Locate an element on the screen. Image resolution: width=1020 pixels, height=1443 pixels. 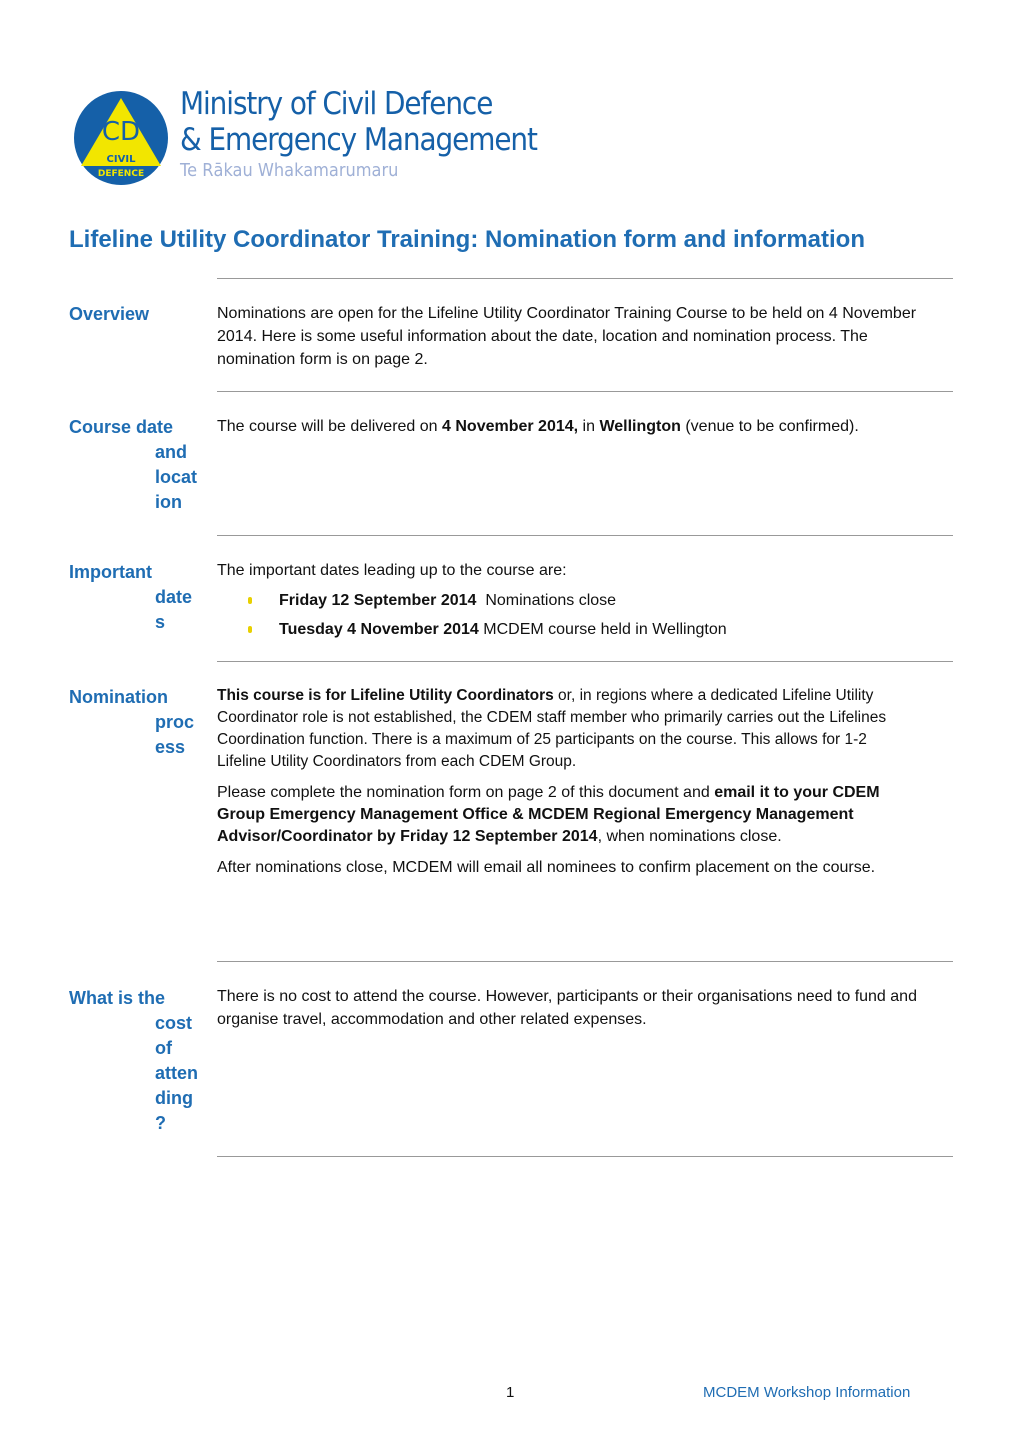
course-location: Wellington is located at coordinates (640, 426).